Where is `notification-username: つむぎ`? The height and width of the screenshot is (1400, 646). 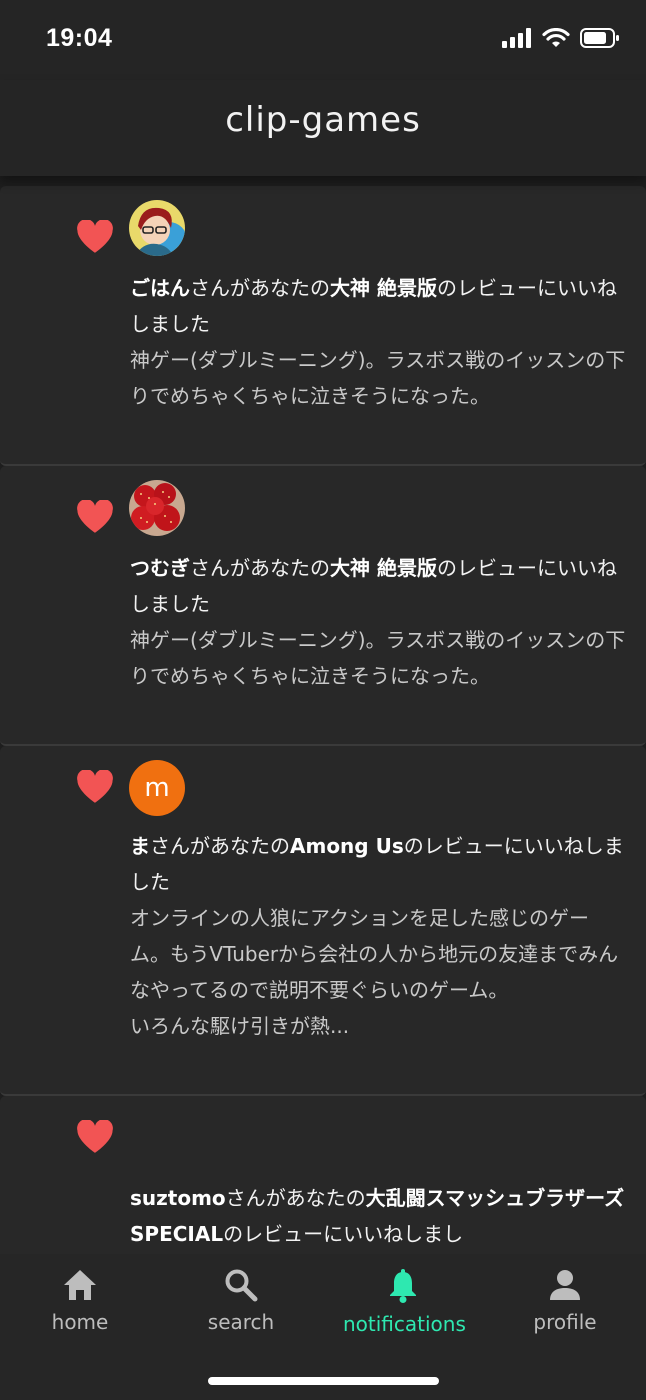
notification-username: つむぎ is located at coordinates (160, 568).